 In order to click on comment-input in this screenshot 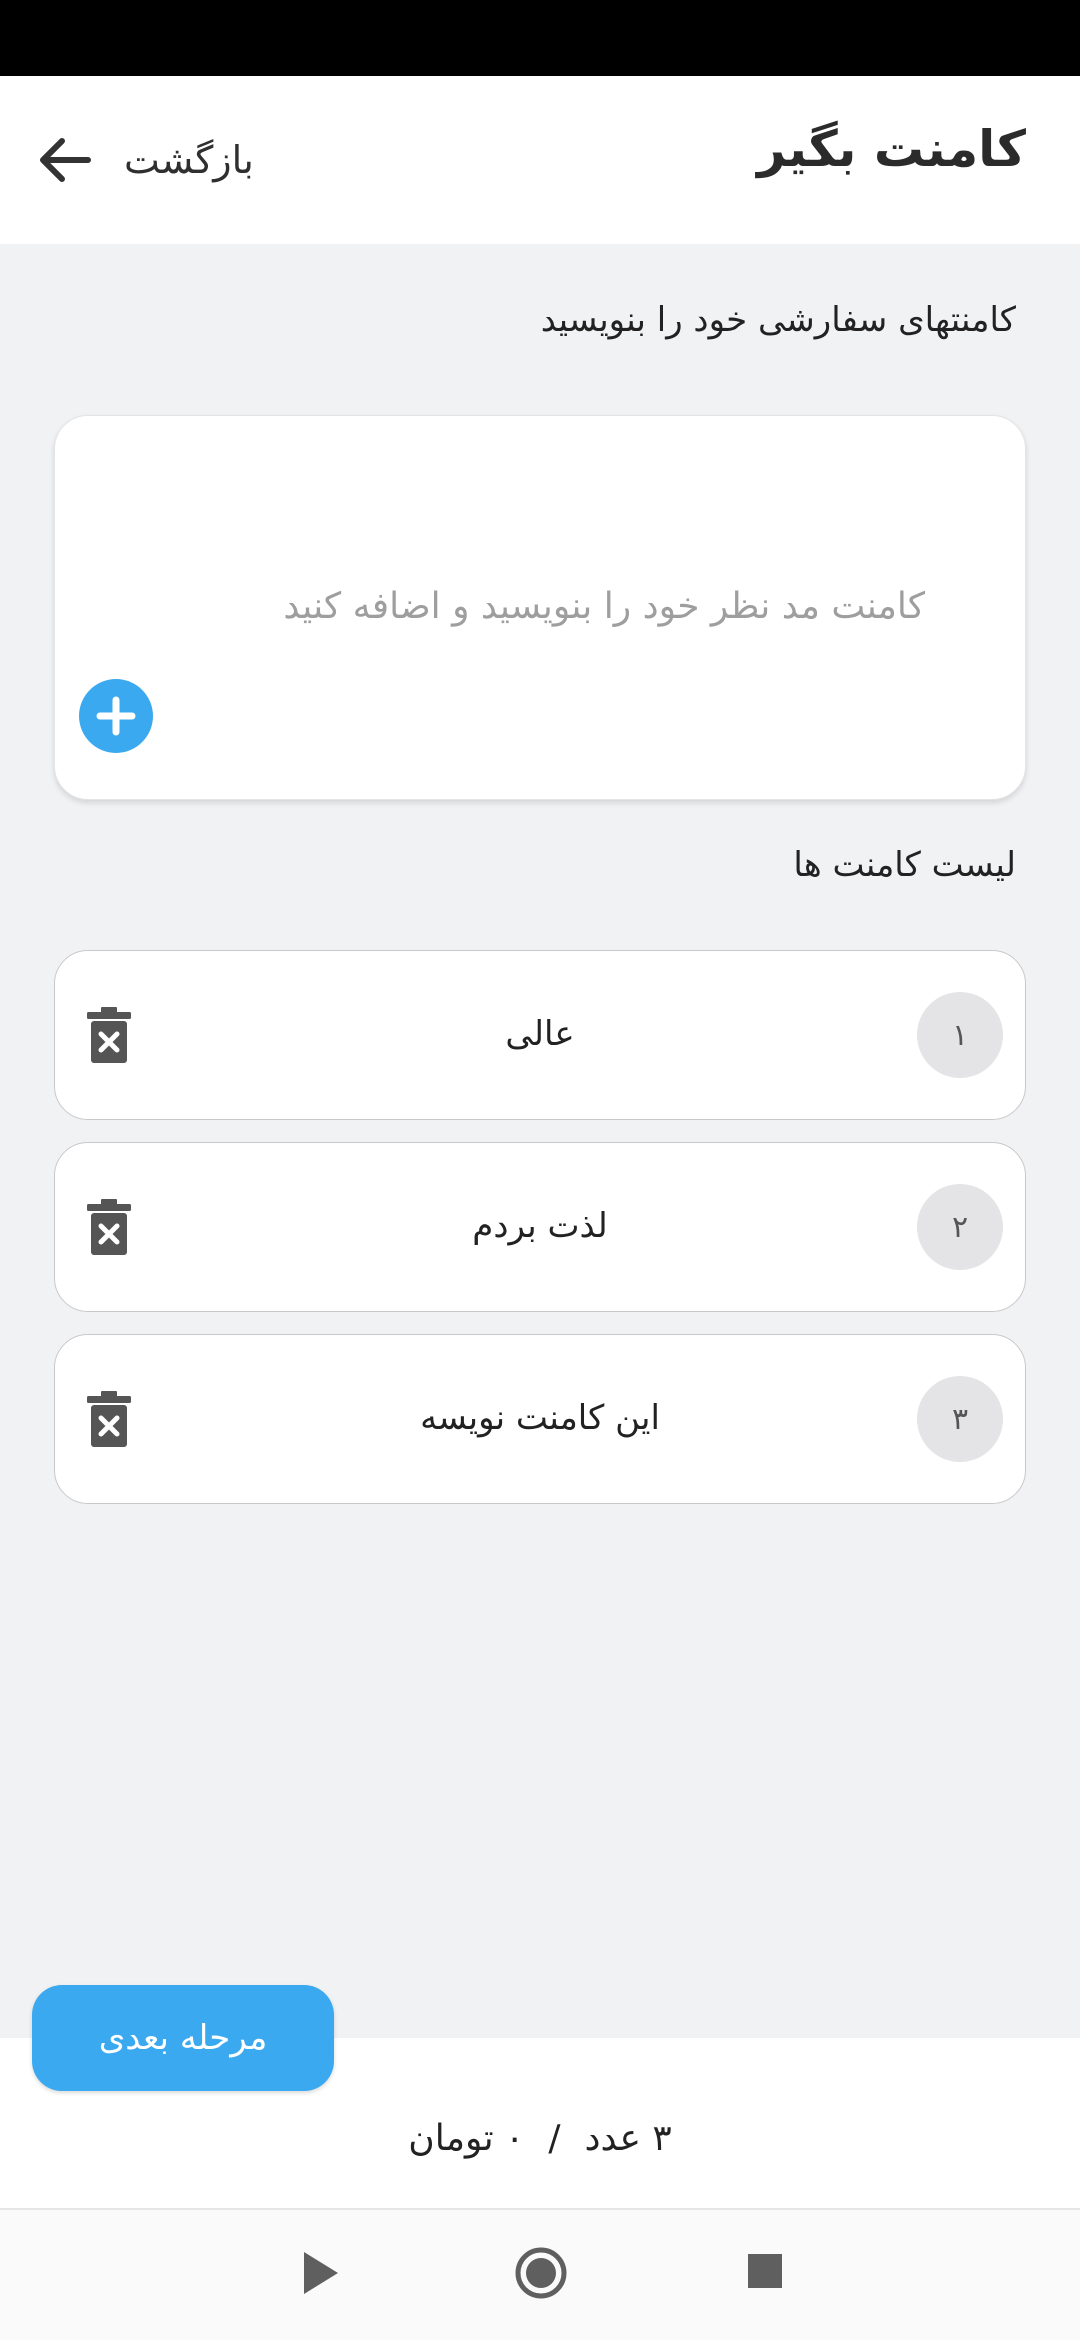, I will do `click(570, 606)`.